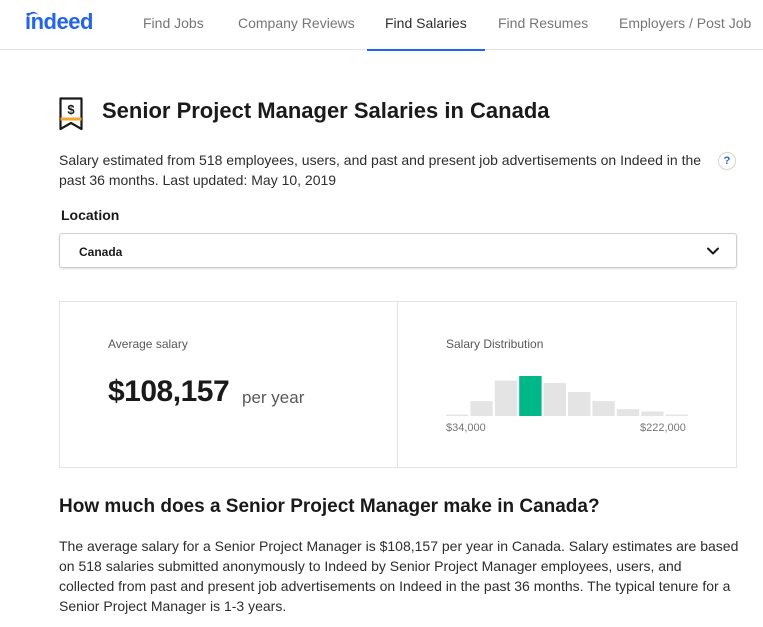  What do you see at coordinates (169, 391) in the screenshot?
I see `average-salary-value: $108,157` at bounding box center [169, 391].